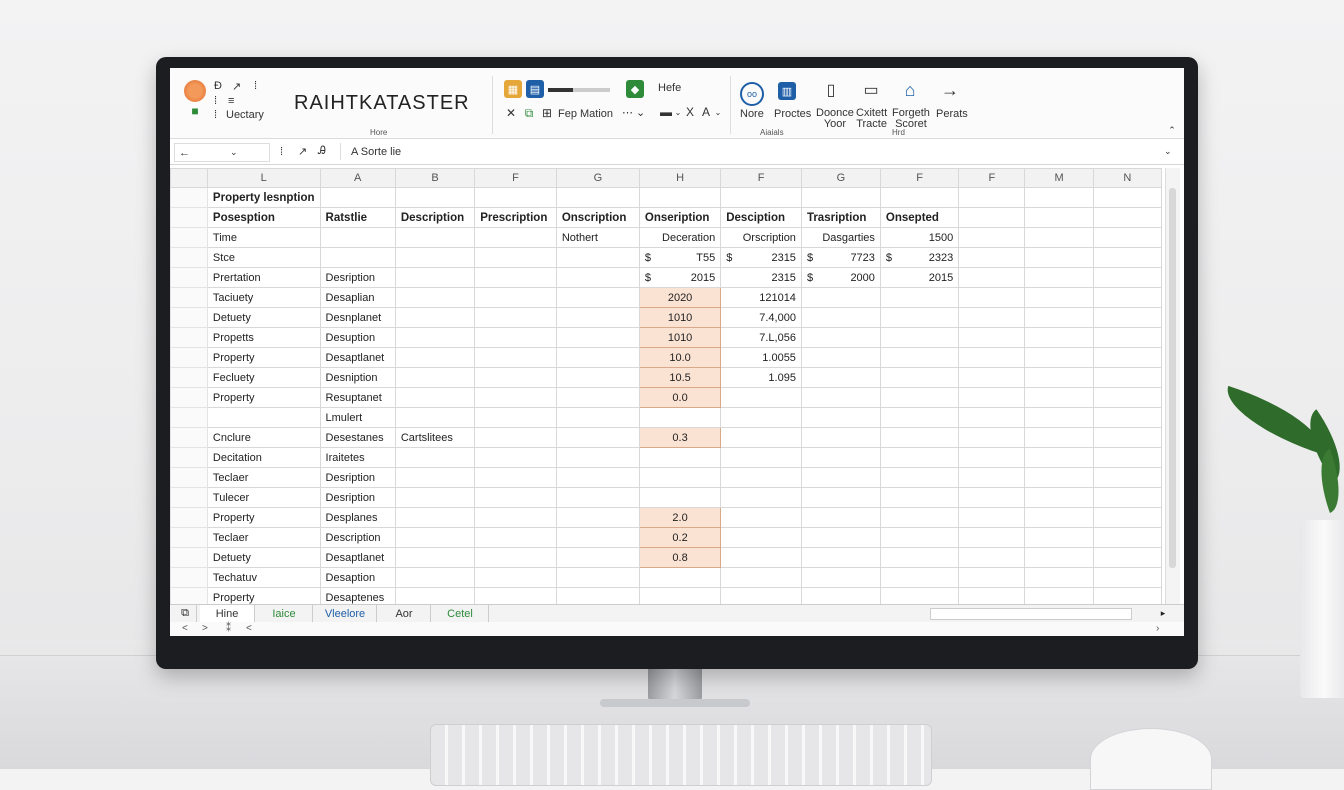 Image resolution: width=1344 pixels, height=790 pixels. Describe the element at coordinates (205, 628) in the screenshot. I see `status-nav-next-icon: >` at that location.